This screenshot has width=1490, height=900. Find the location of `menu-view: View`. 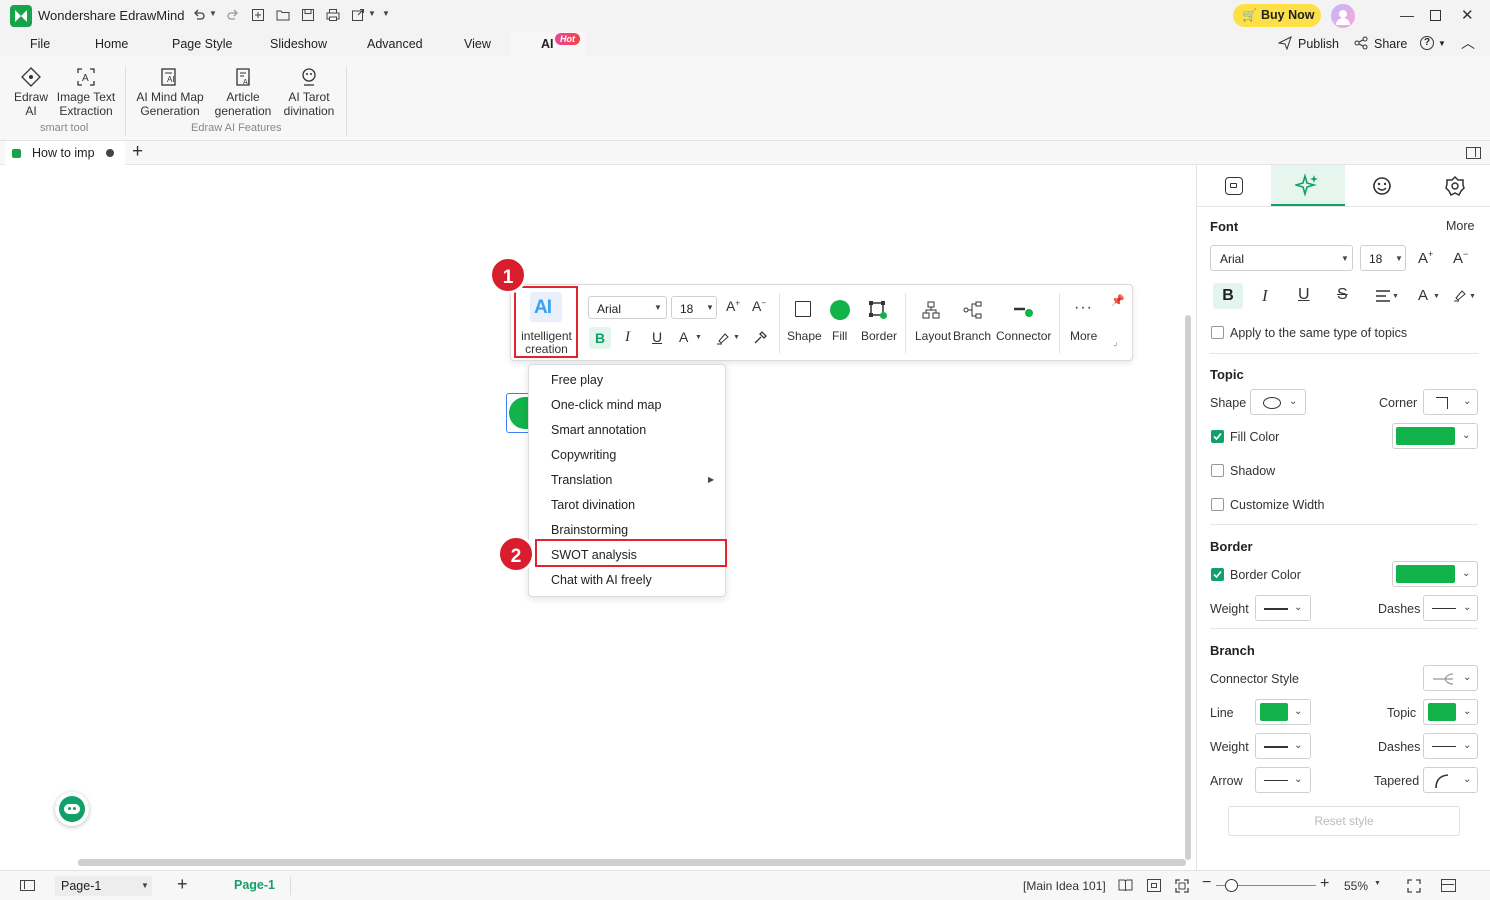

menu-view: View is located at coordinates (477, 44).